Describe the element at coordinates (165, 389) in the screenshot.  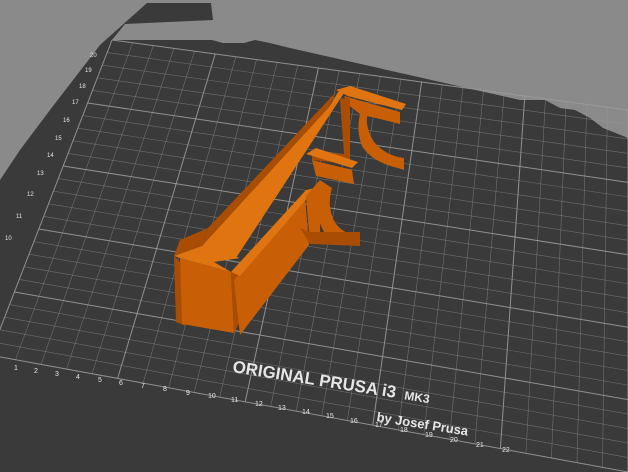
I see `axis-label: 8` at that location.